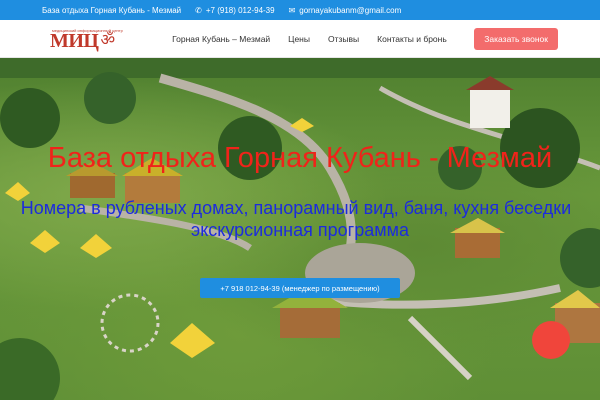 The height and width of the screenshot is (400, 600). What do you see at coordinates (300, 158) in the screenshot?
I see `hero-title: База отдыха Горная Кубань - Мезмай` at bounding box center [300, 158].